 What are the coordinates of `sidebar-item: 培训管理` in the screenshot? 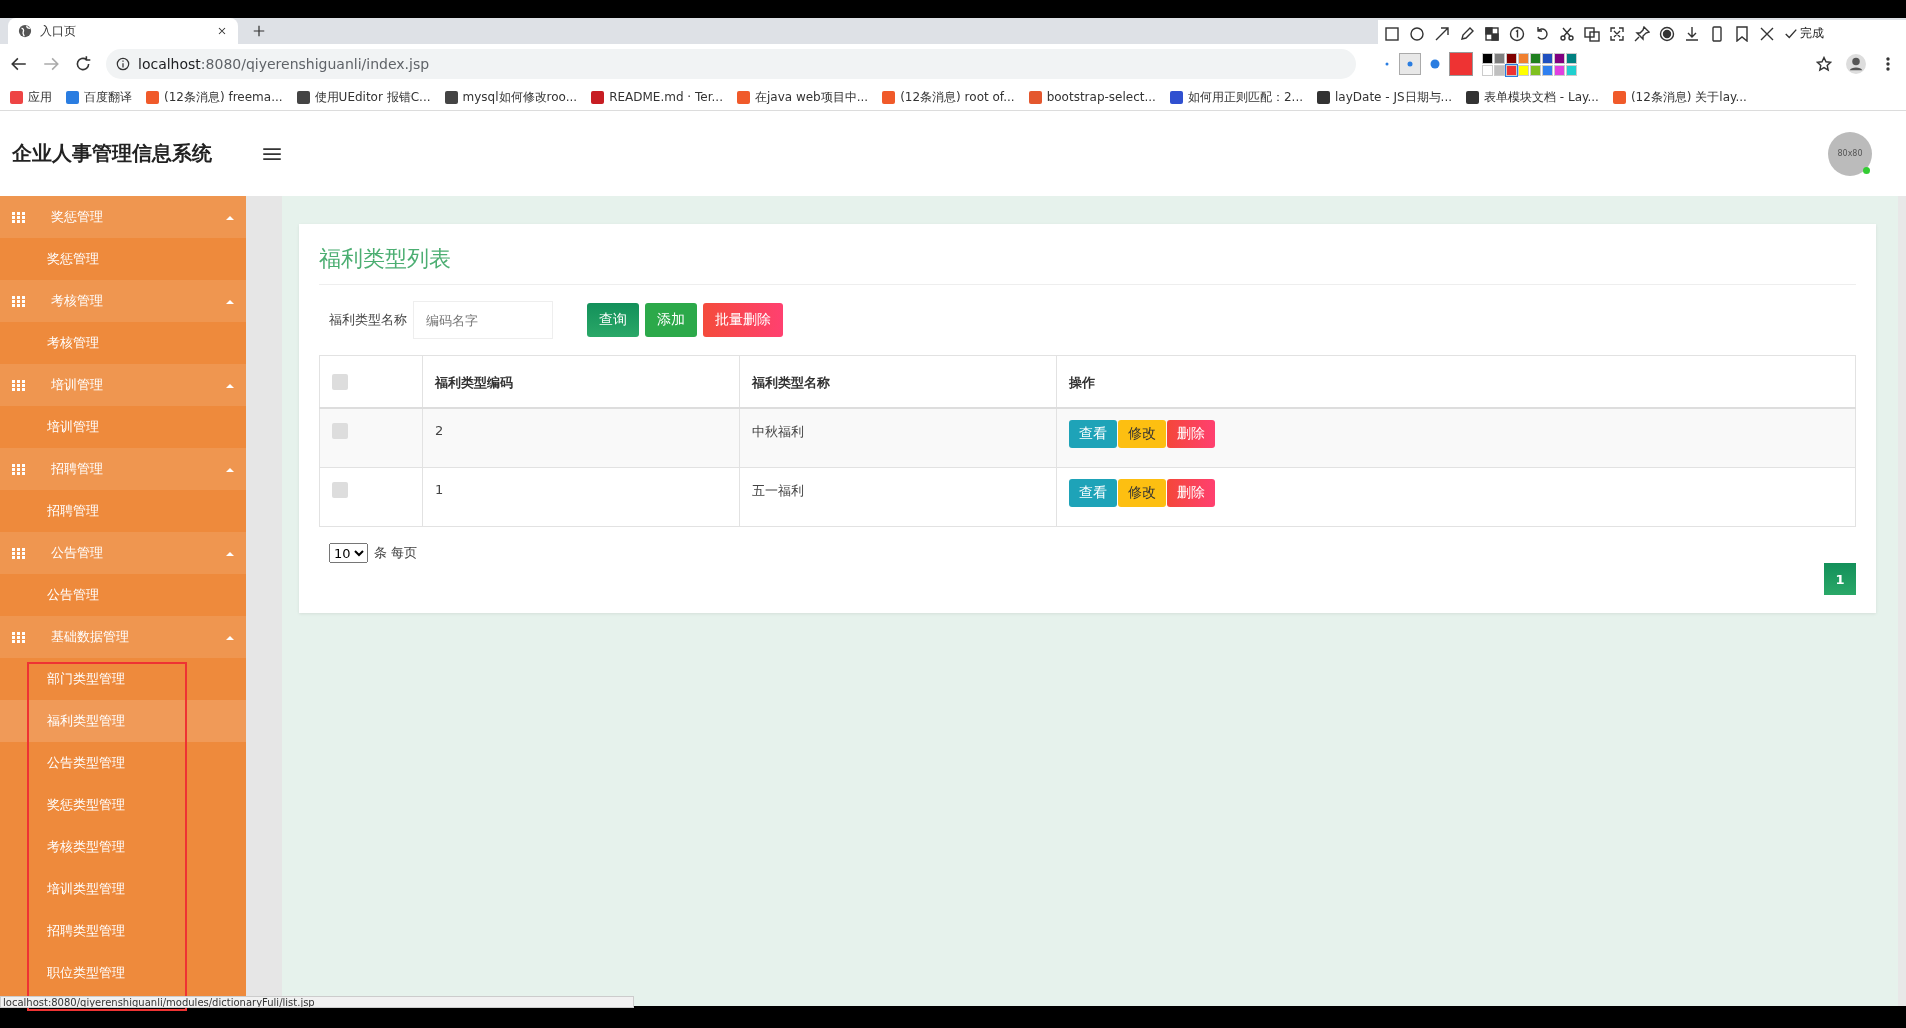 It's located at (123, 427).